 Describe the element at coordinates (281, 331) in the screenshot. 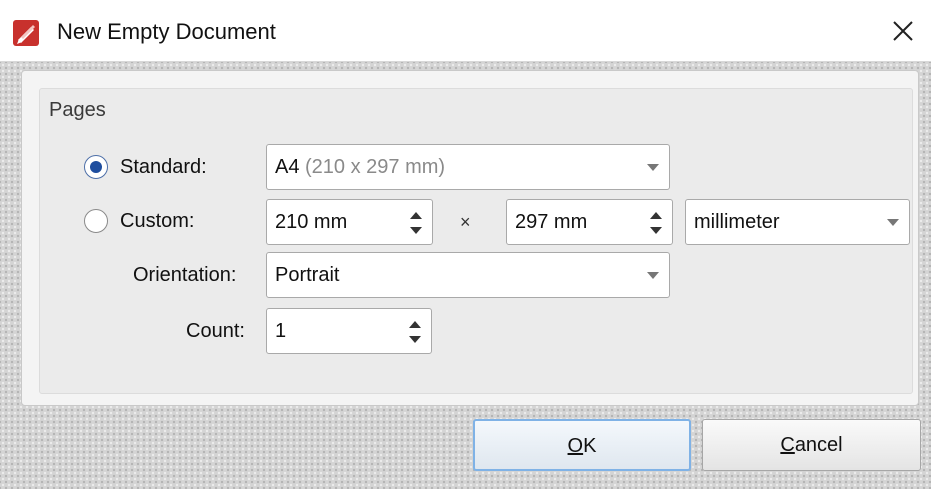

I see `count-value: 1` at that location.